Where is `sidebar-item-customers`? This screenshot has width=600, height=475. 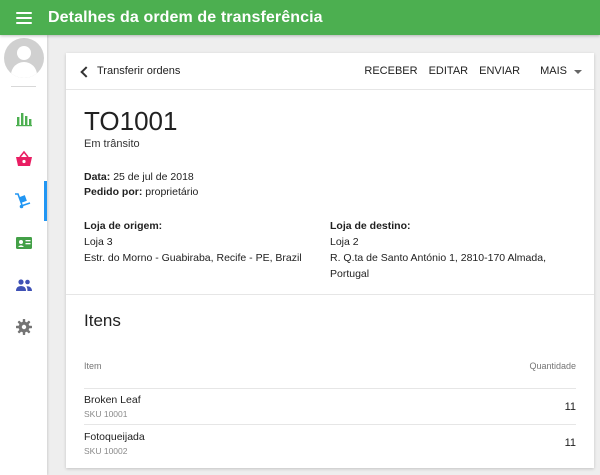
sidebar-item-customers is located at coordinates (23, 285).